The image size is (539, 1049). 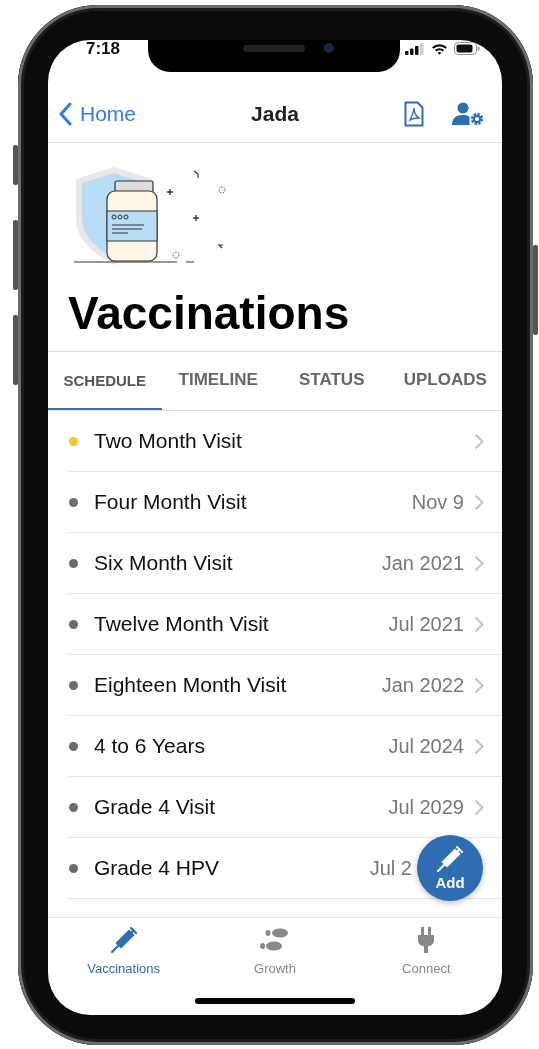 I want to click on visit-name: Two Month Visit, so click(x=168, y=441).